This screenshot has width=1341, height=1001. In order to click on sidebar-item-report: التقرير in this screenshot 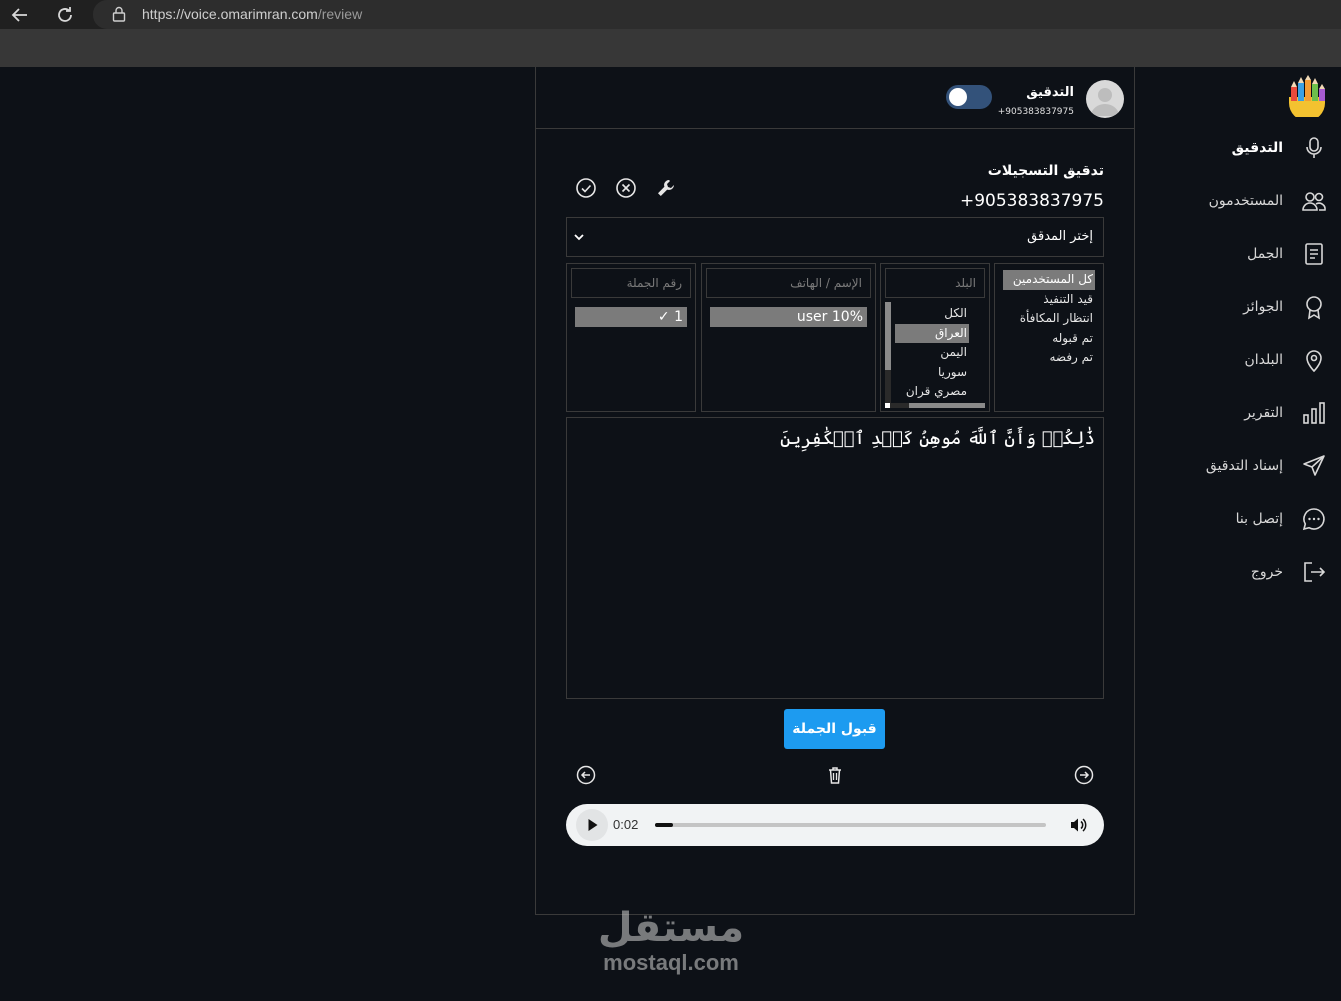, I will do `click(1232, 413)`.